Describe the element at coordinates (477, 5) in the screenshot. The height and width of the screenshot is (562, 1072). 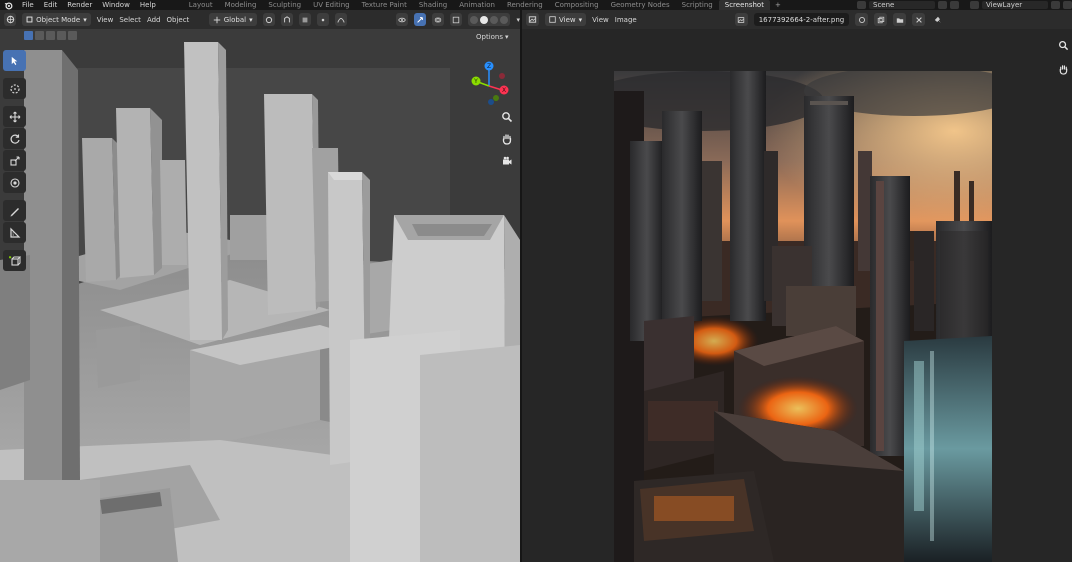
I see `tab-animation: Animation` at that location.